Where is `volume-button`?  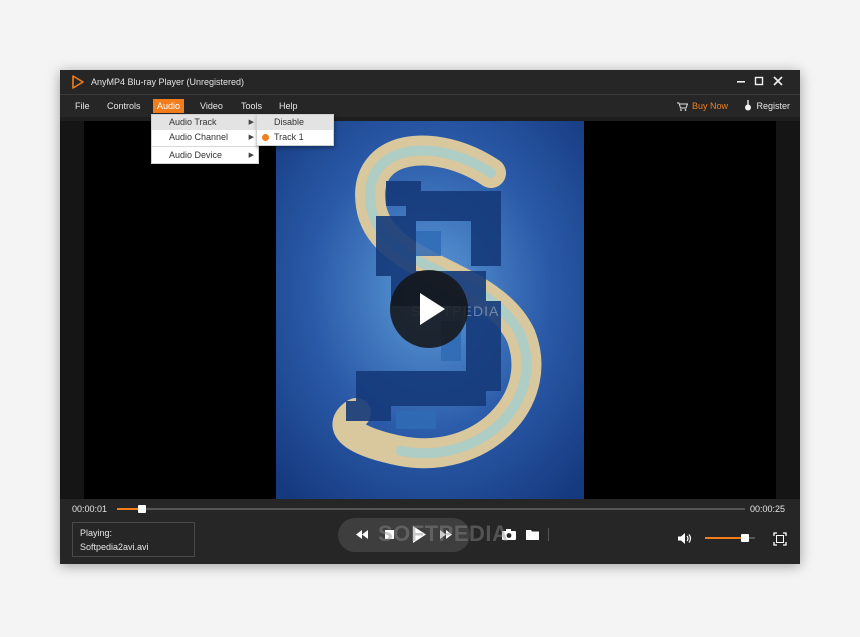
volume-button is located at coordinates (685, 538).